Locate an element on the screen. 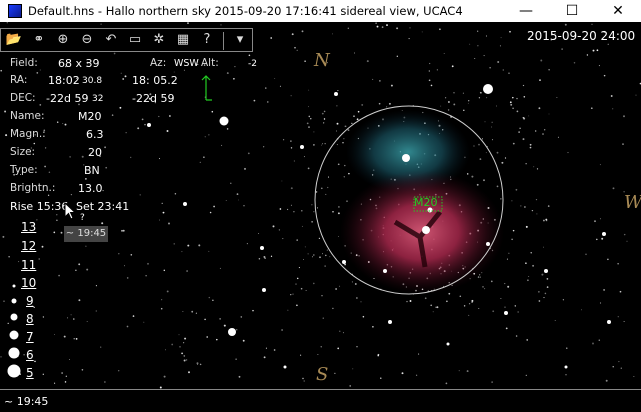 Image resolution: width=641 pixels, height=412 pixels. maximize-button: ☐ is located at coordinates (572, 11).